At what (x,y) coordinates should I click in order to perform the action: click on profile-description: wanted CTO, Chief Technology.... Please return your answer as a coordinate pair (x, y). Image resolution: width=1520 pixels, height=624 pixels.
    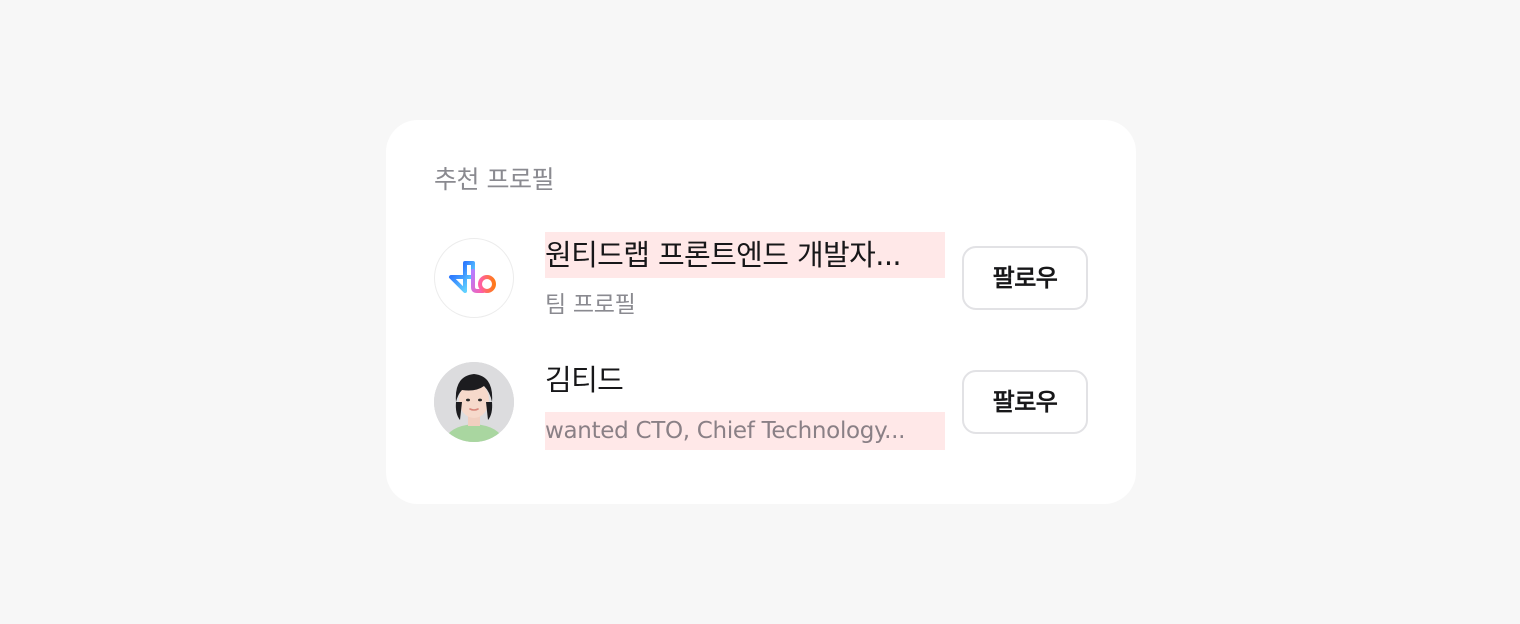
    Looking at the image, I should click on (745, 431).